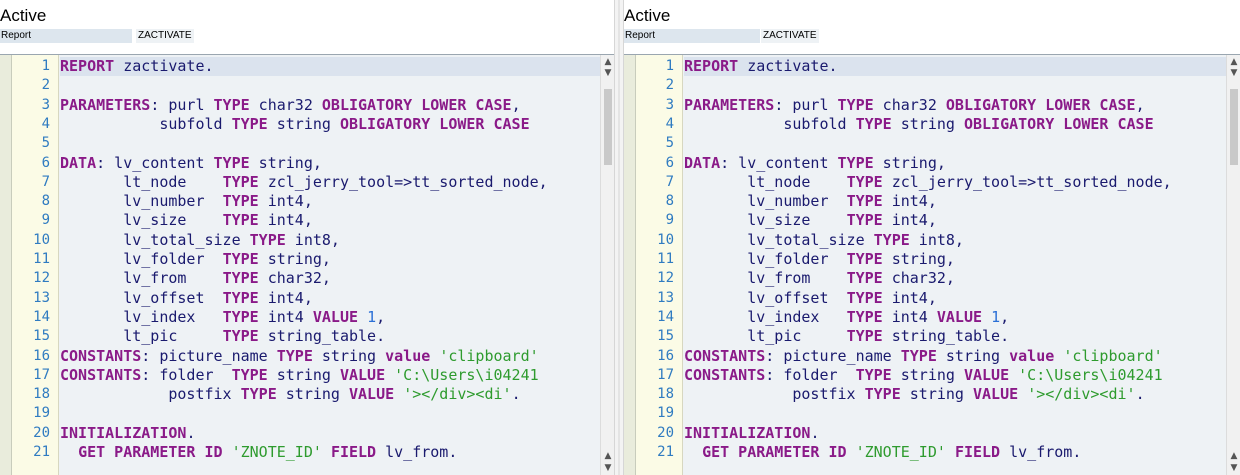 The width and height of the screenshot is (1240, 475). Describe the element at coordinates (774, 394) in the screenshot. I see `code-text: postfix` at that location.